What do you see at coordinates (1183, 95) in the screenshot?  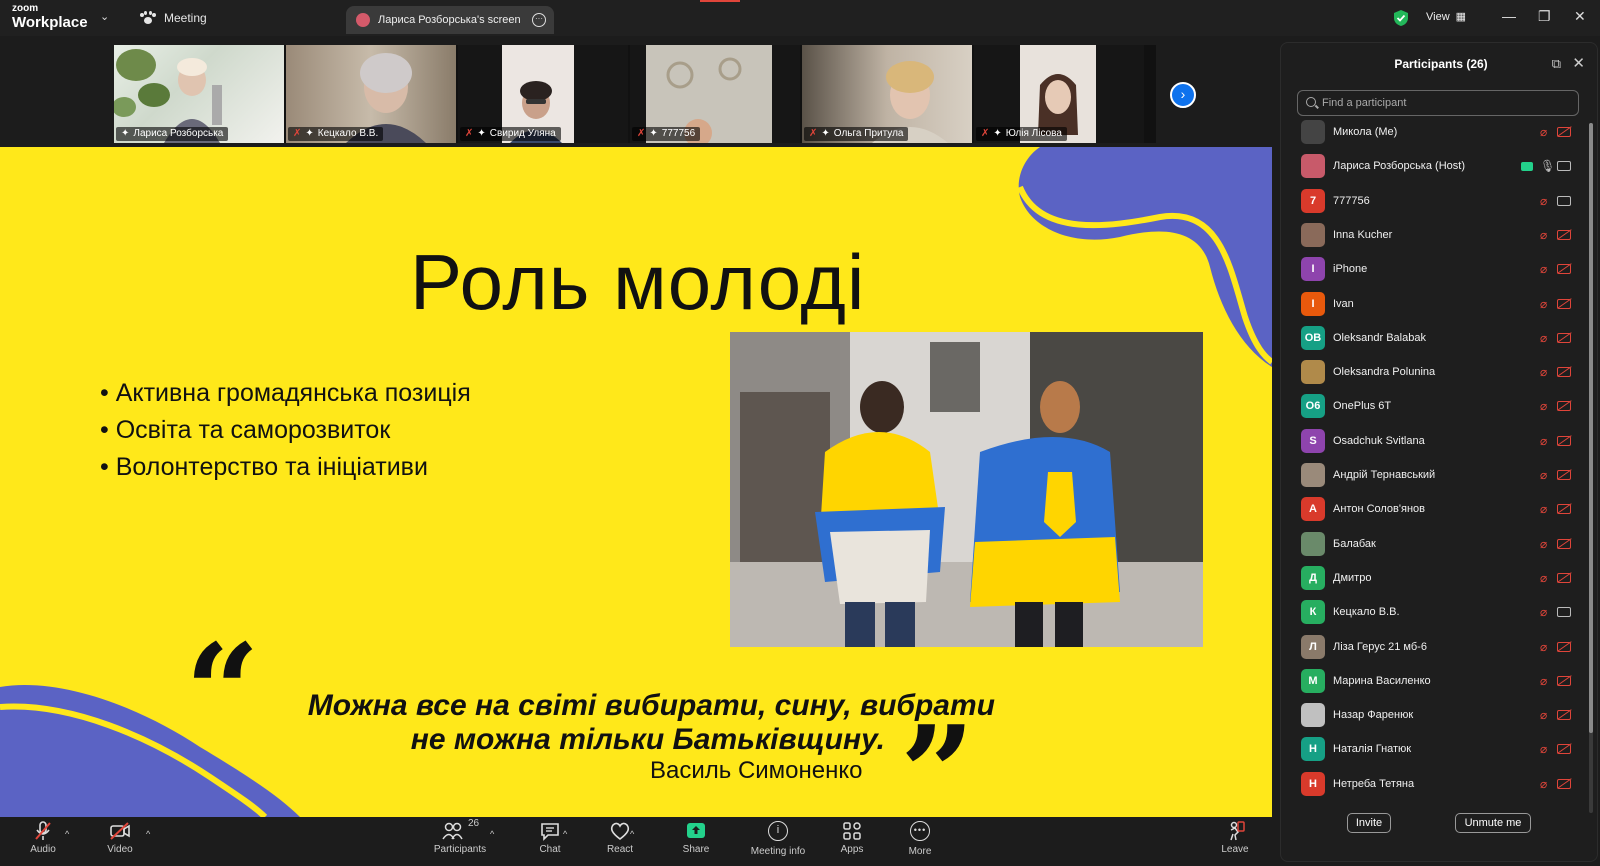 I see `next-page-arrow-icon: ›` at bounding box center [1183, 95].